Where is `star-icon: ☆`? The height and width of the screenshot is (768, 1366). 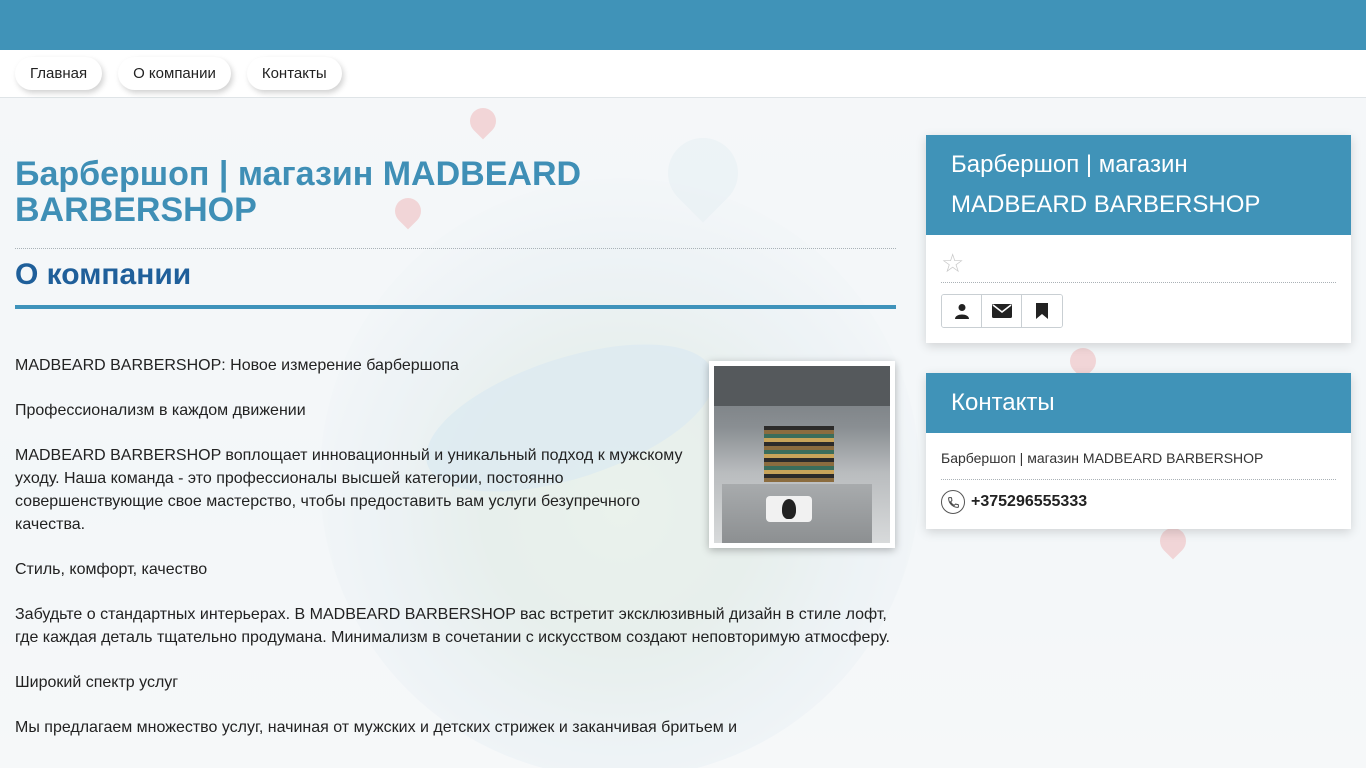
star-icon: ☆ is located at coordinates (952, 264).